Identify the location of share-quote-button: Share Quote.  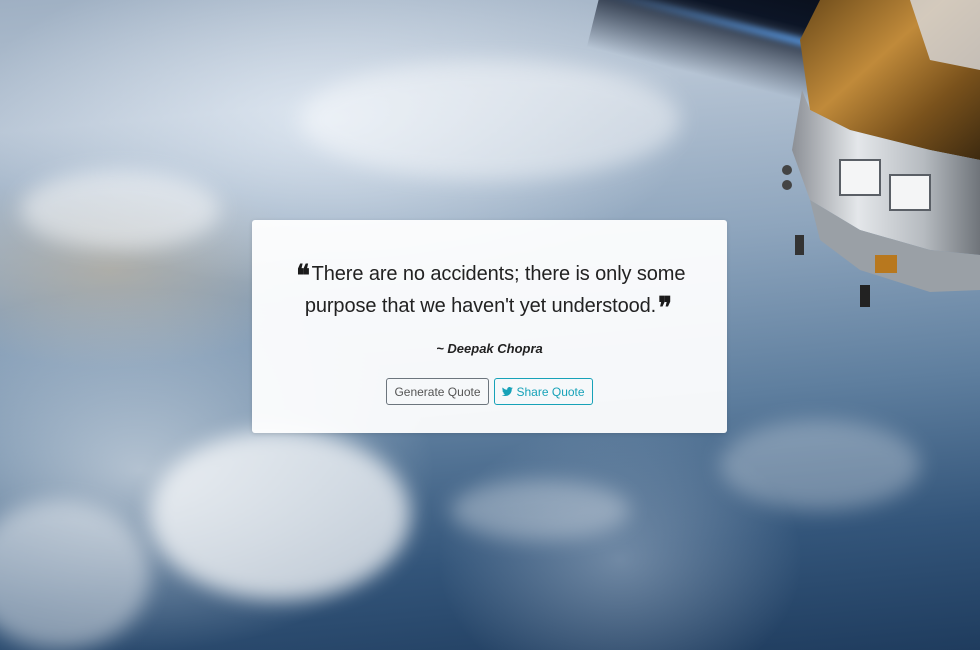
(543, 391).